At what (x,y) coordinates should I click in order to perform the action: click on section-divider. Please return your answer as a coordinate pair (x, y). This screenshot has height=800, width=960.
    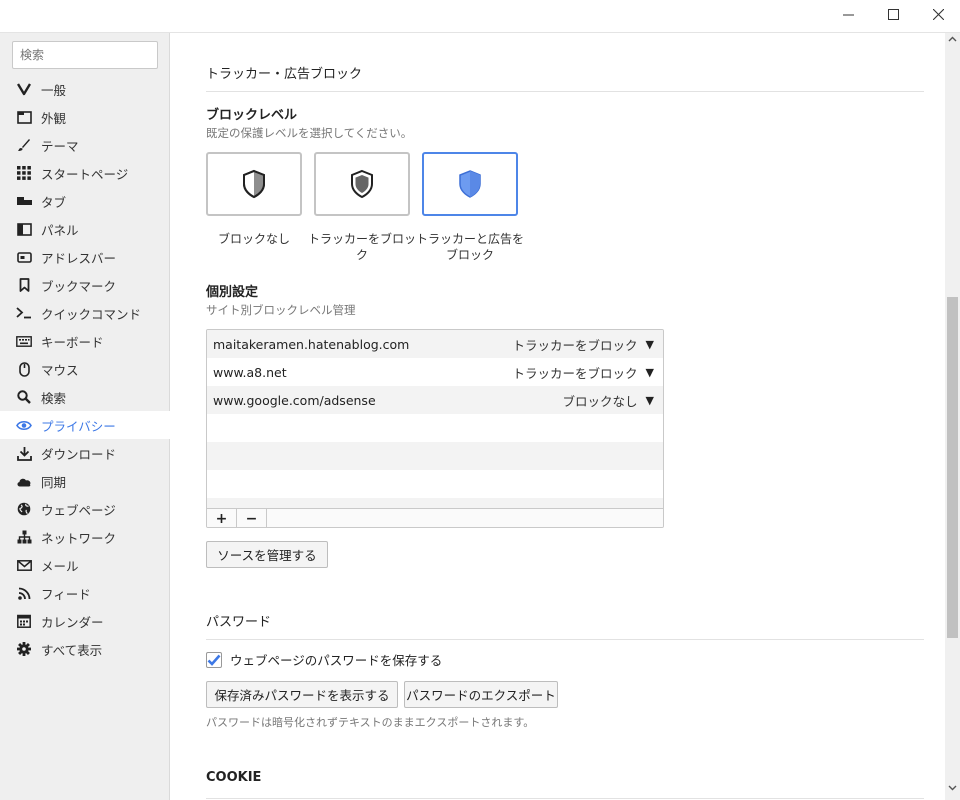
    Looking at the image, I should click on (565, 91).